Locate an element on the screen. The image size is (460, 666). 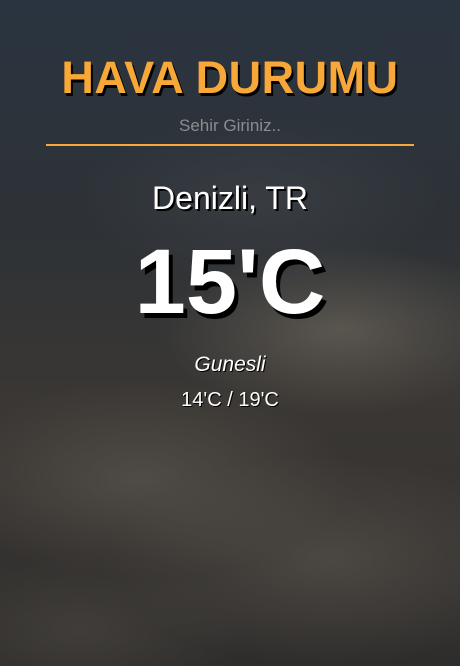
temperature-range: 14'C / 19'C is located at coordinates (230, 400).